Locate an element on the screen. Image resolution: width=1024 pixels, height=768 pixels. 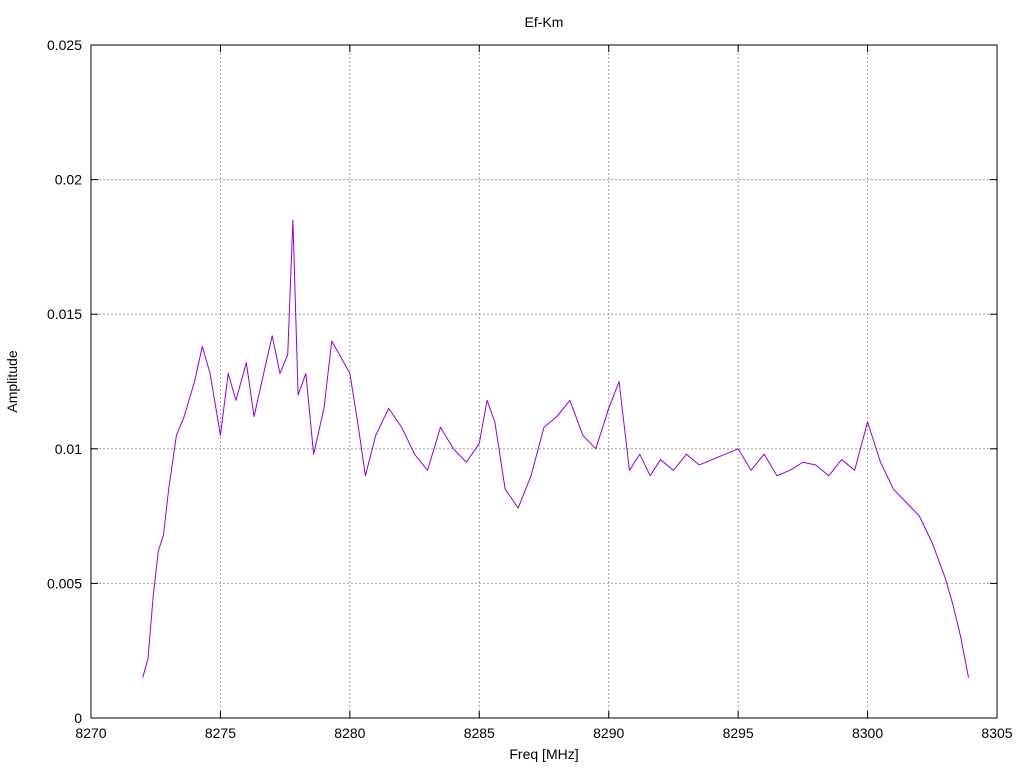
y-tick-label: 0.01 is located at coordinates (68, 449).